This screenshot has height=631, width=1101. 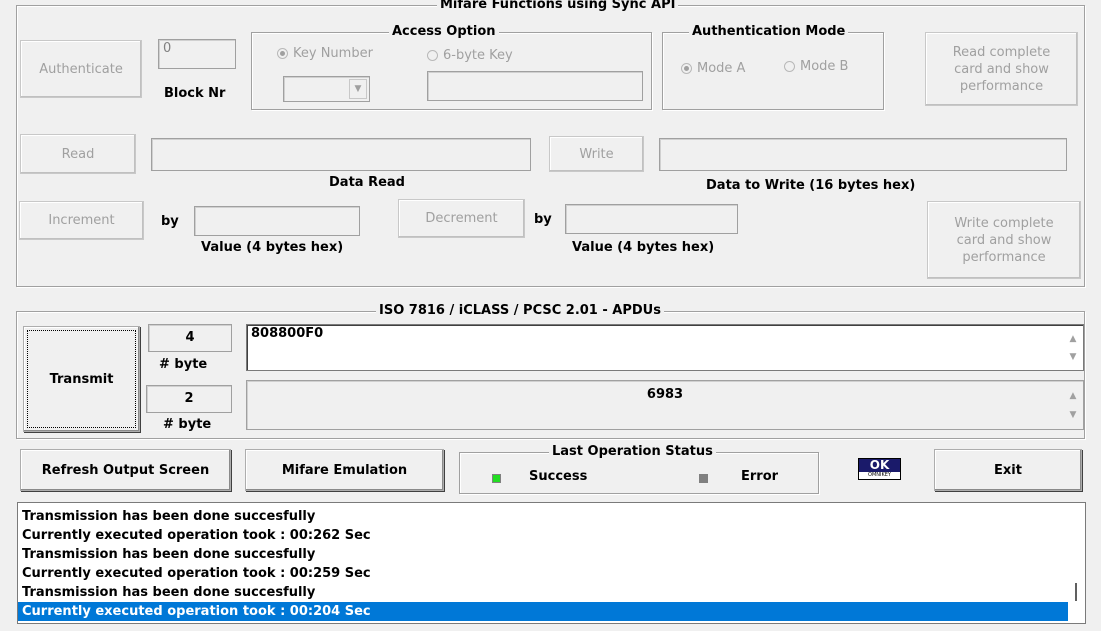 I want to click on auth-mode-title: Authentication Mode, so click(x=769, y=32).